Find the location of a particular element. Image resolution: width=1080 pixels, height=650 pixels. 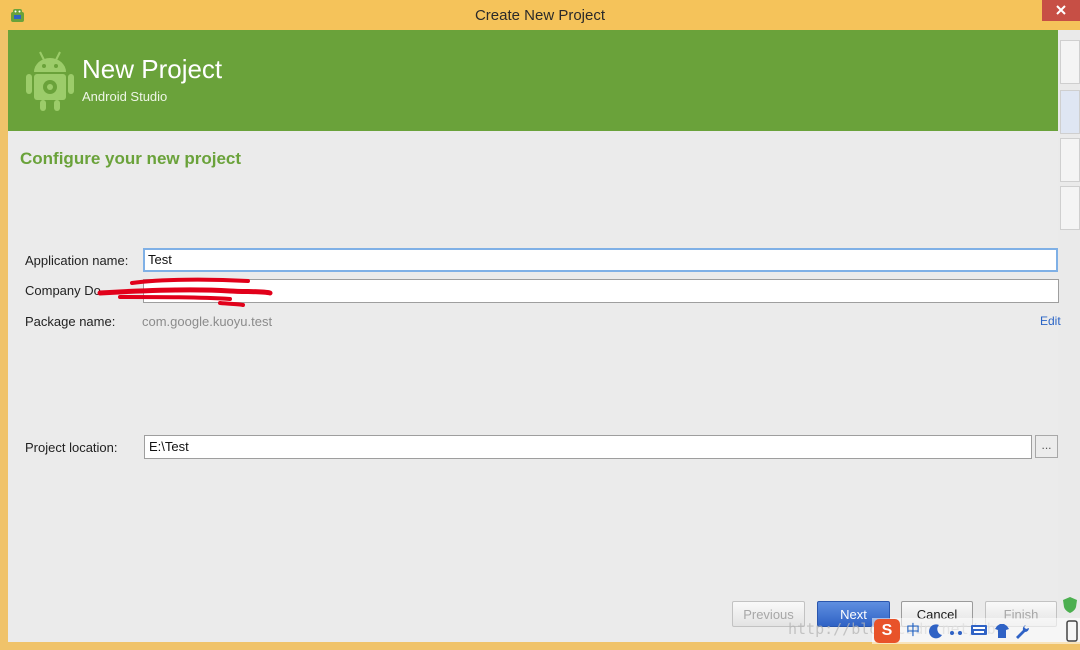

company-domain-label: Company Do is located at coordinates (63, 290).